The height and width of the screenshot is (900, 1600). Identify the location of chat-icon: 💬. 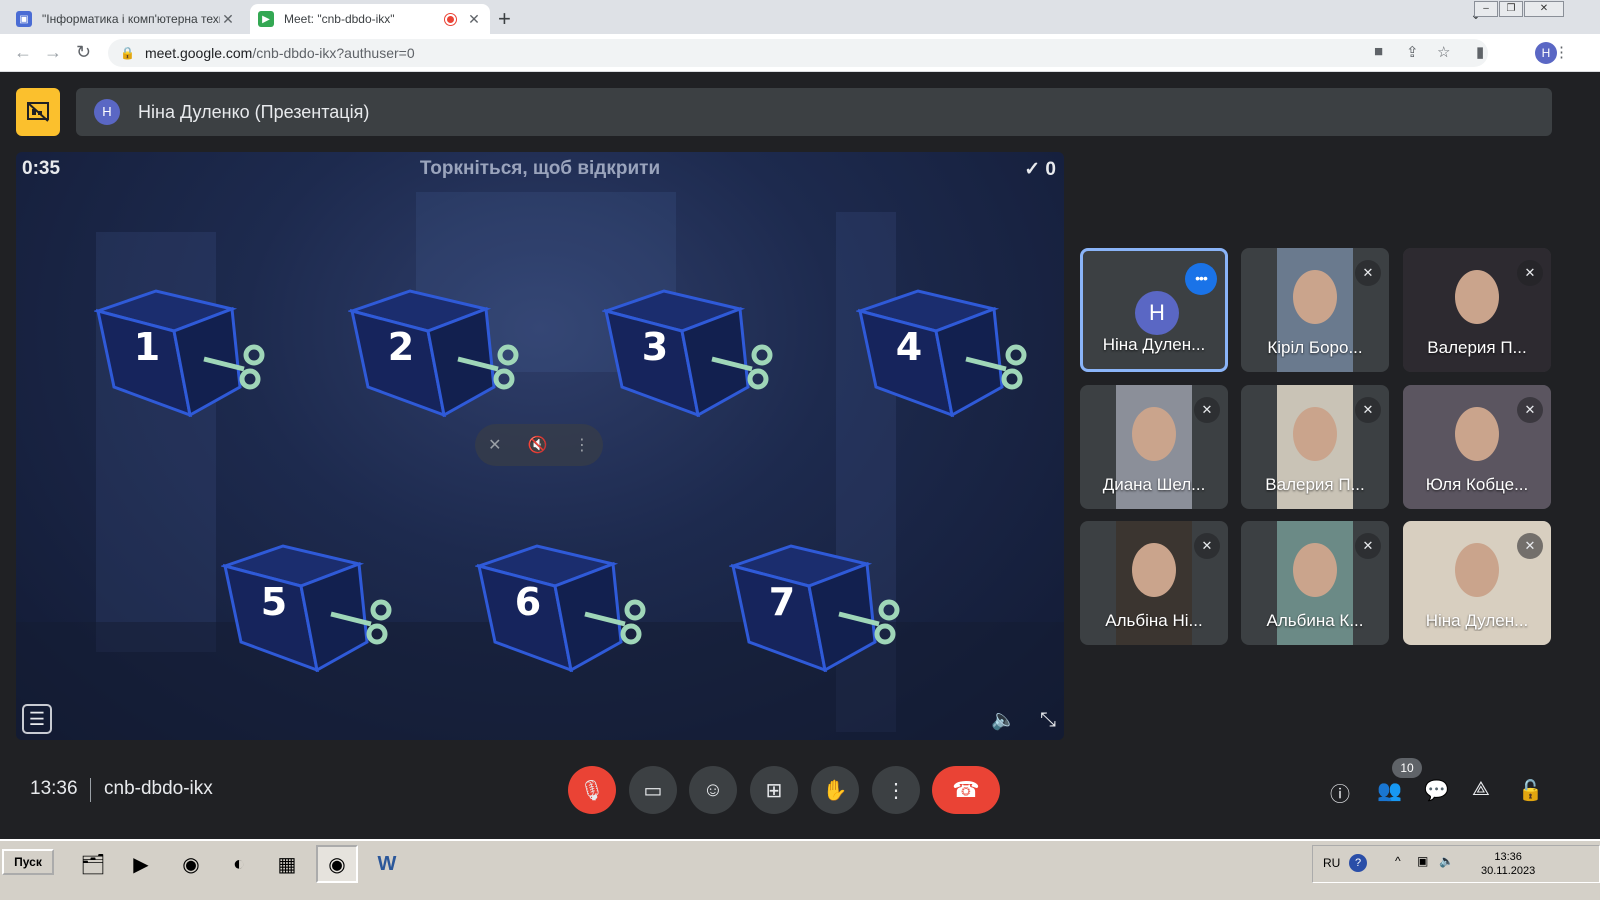
(1436, 790).